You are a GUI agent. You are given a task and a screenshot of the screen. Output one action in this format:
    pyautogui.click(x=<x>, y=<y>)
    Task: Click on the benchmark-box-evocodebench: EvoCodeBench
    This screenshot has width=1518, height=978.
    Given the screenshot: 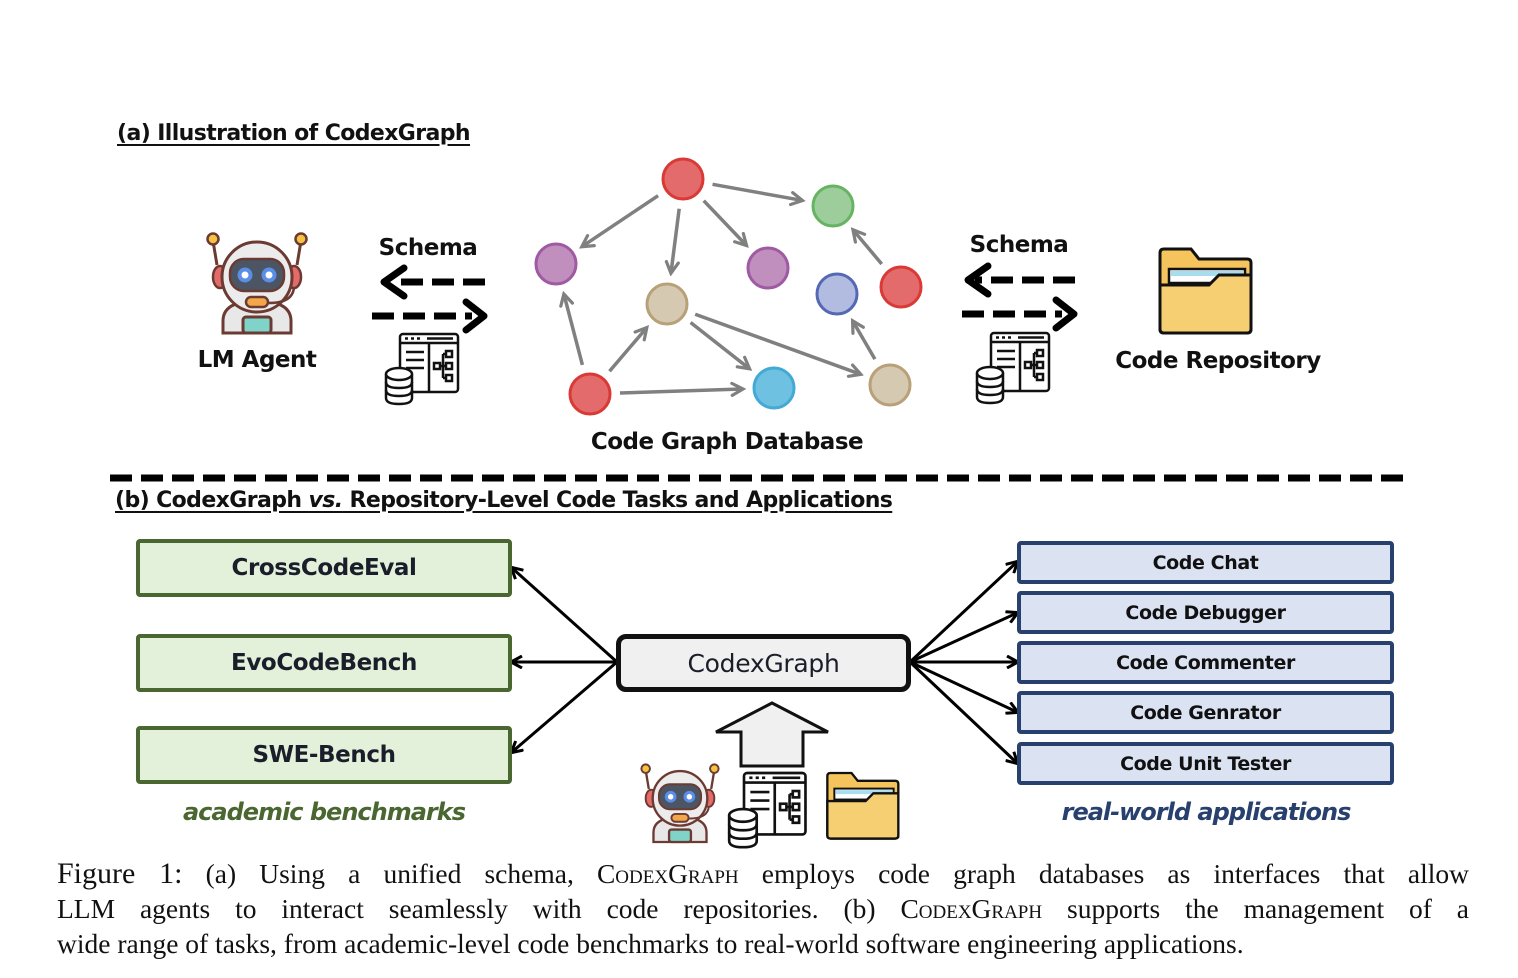 What is the action you would take?
    pyautogui.click(x=324, y=663)
    